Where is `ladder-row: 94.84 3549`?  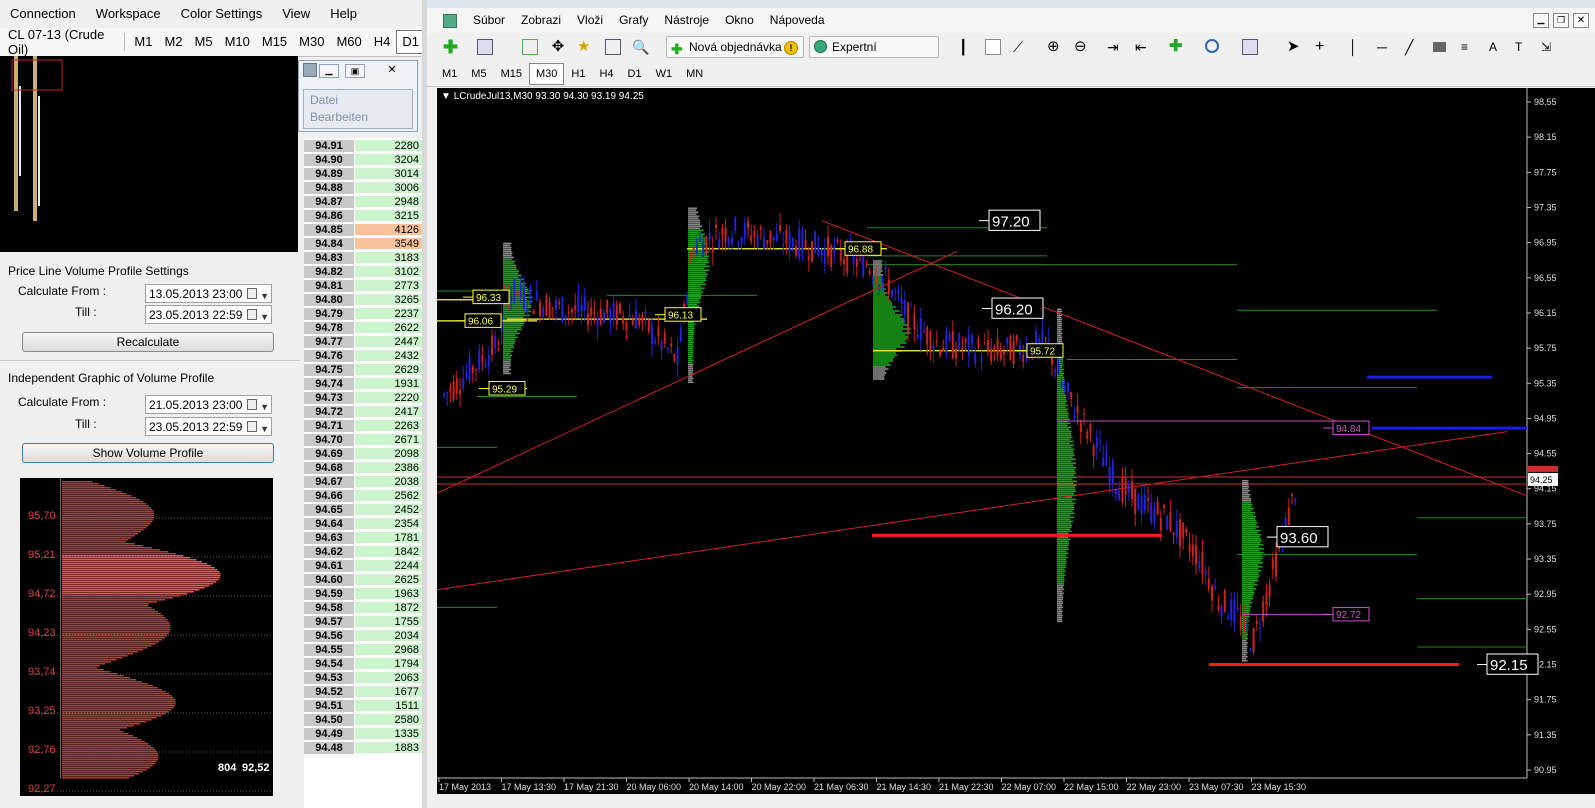 ladder-row: 94.84 3549 is located at coordinates (363, 244).